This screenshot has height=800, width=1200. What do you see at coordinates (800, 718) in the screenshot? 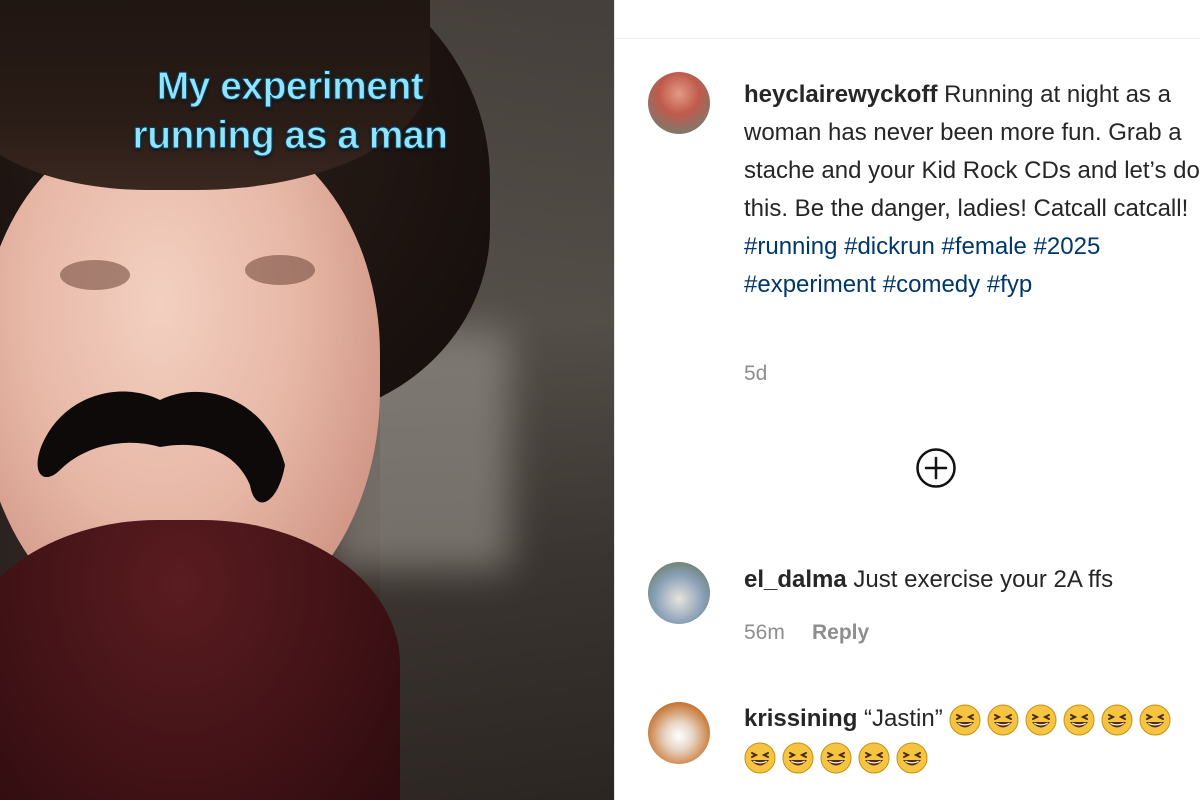
I see `comment-username: krissining` at bounding box center [800, 718].